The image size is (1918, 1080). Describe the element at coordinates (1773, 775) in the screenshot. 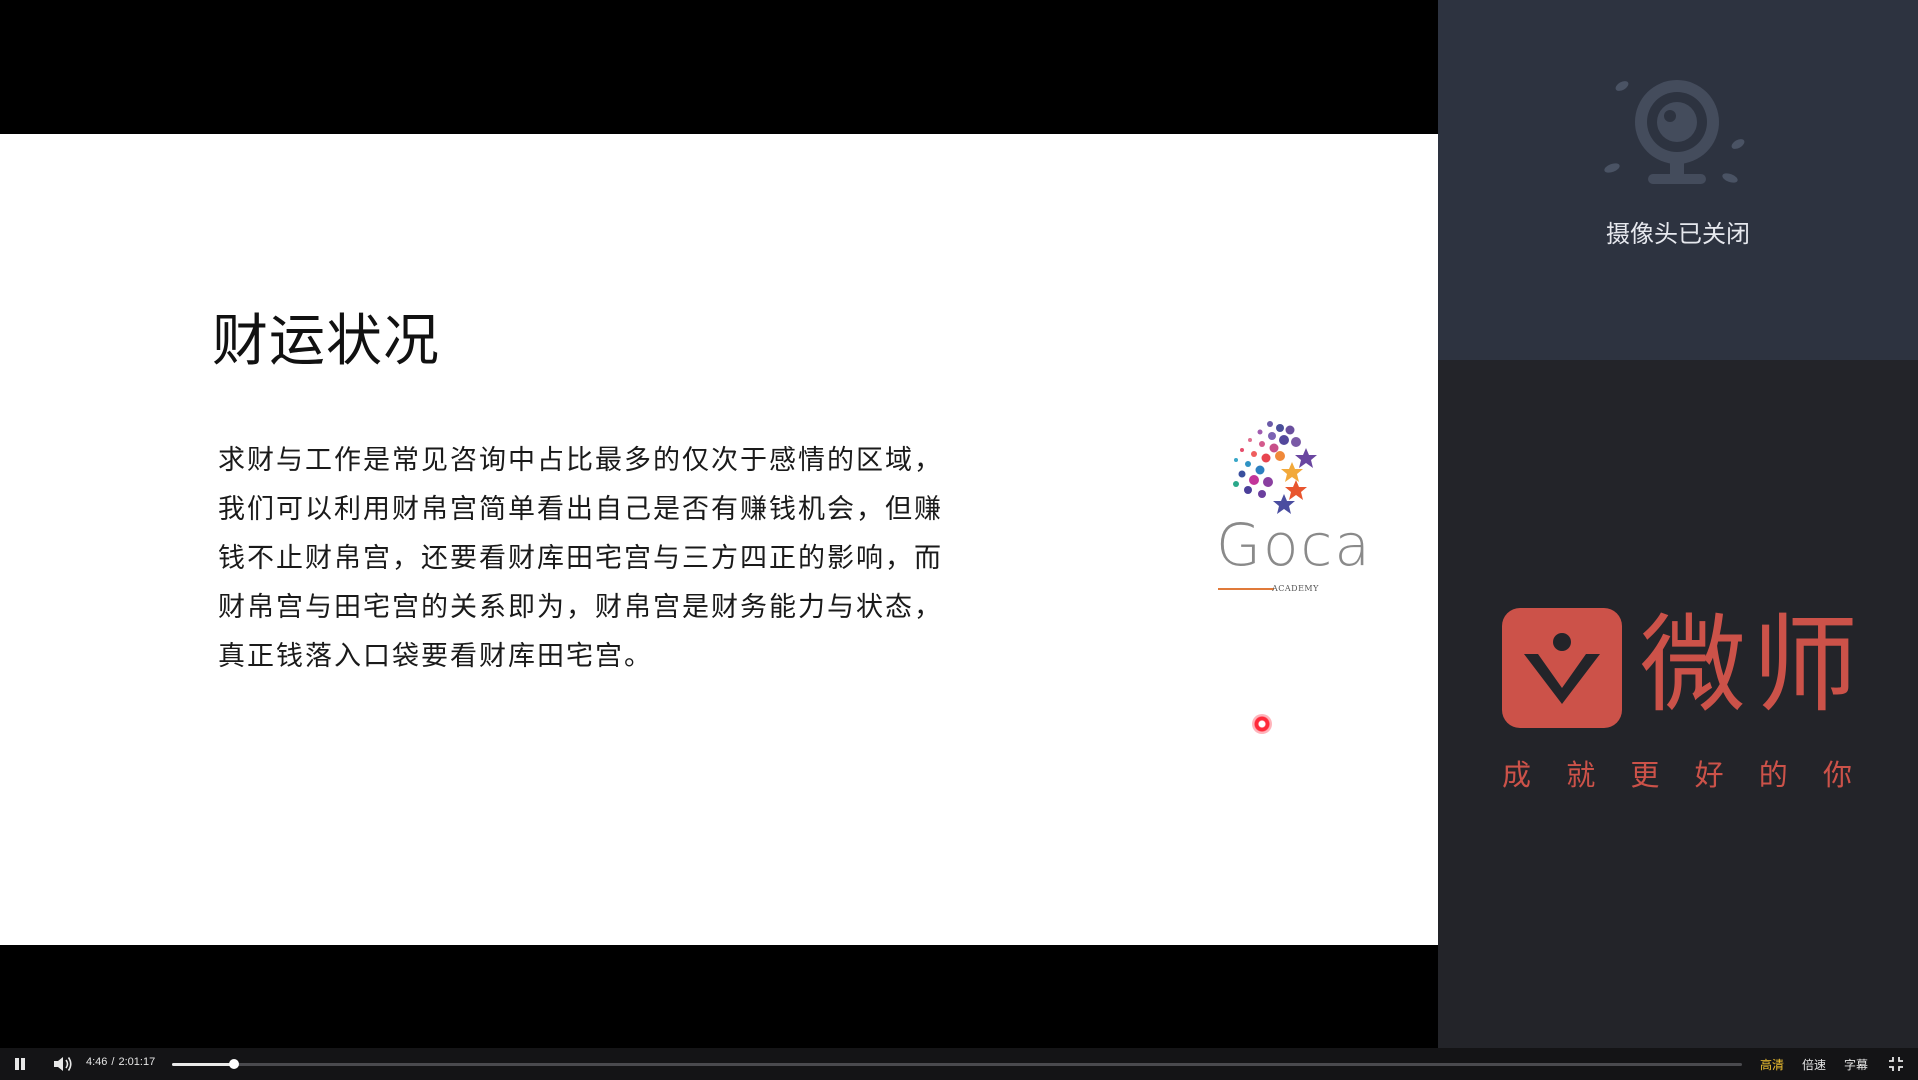

I see `slogan-char: 的` at that location.